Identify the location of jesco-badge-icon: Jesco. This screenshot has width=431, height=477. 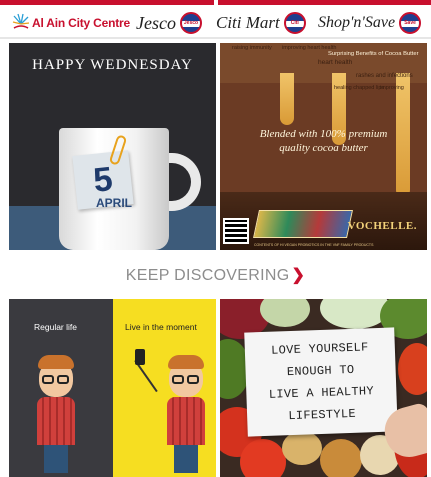
(190, 23).